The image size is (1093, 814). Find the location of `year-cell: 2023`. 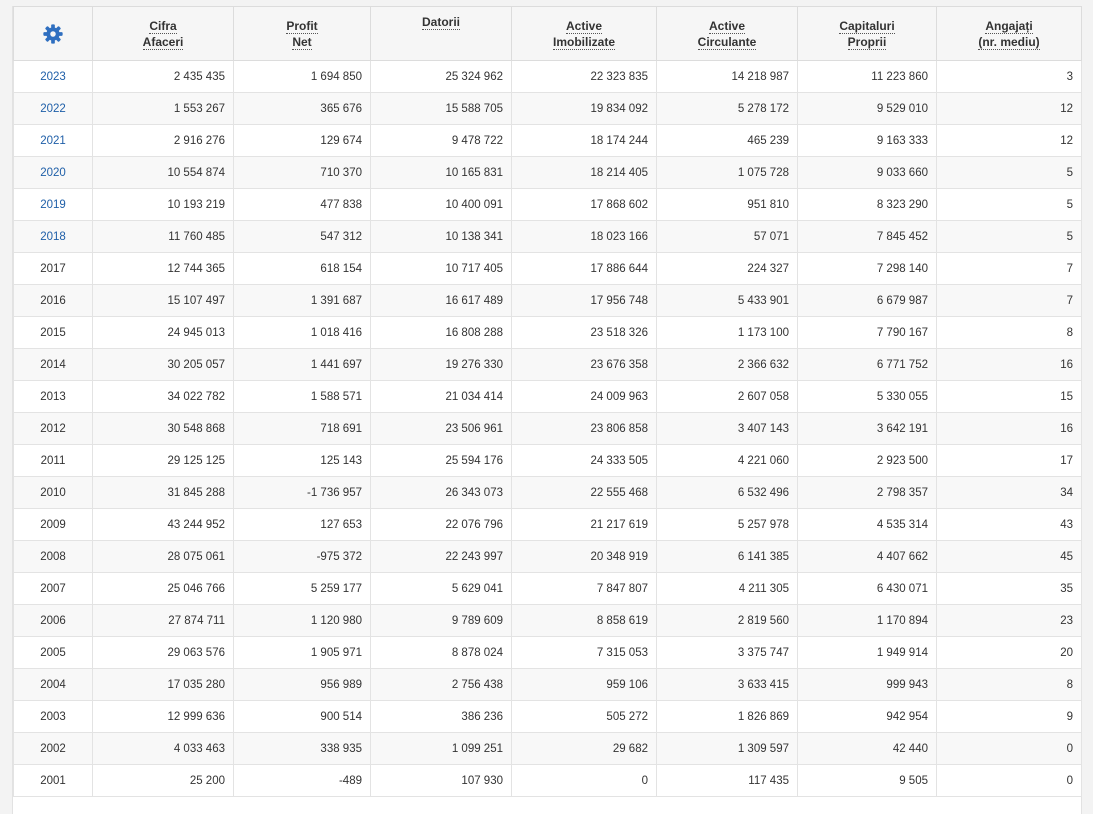

year-cell: 2023 is located at coordinates (53, 76).